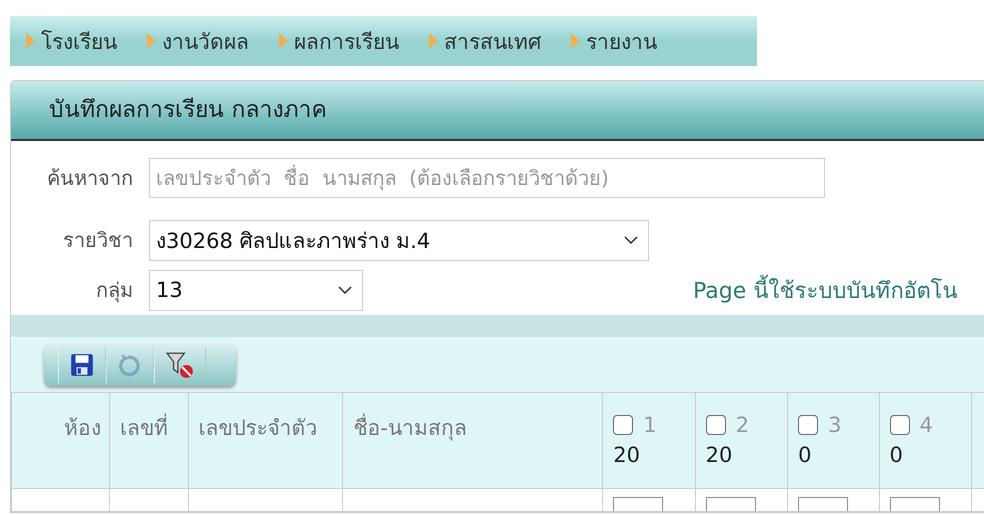  I want to click on nav-link: งานวัดผล, so click(198, 41).